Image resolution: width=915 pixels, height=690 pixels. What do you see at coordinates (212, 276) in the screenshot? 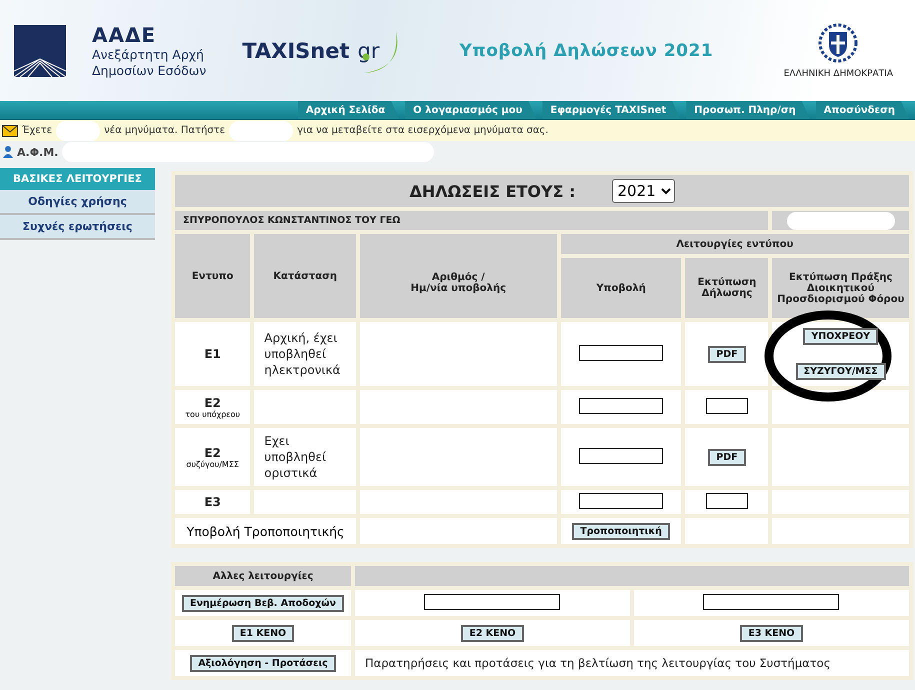
I see `column-header: Εντυπο` at bounding box center [212, 276].